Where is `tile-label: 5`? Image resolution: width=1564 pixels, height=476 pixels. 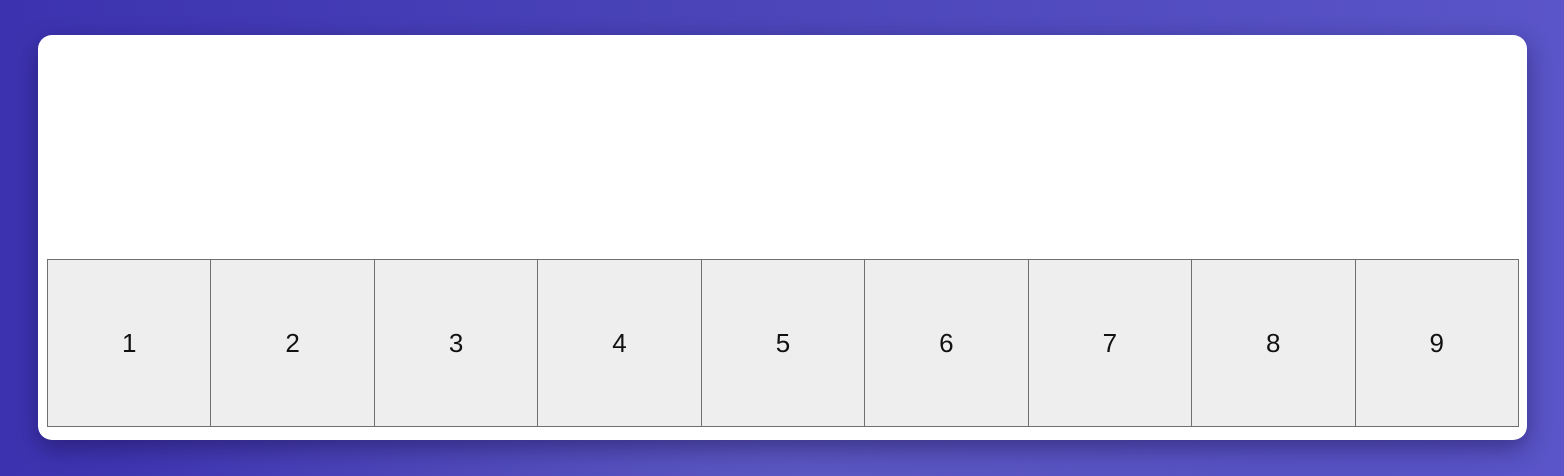
tile-label: 5 is located at coordinates (783, 342).